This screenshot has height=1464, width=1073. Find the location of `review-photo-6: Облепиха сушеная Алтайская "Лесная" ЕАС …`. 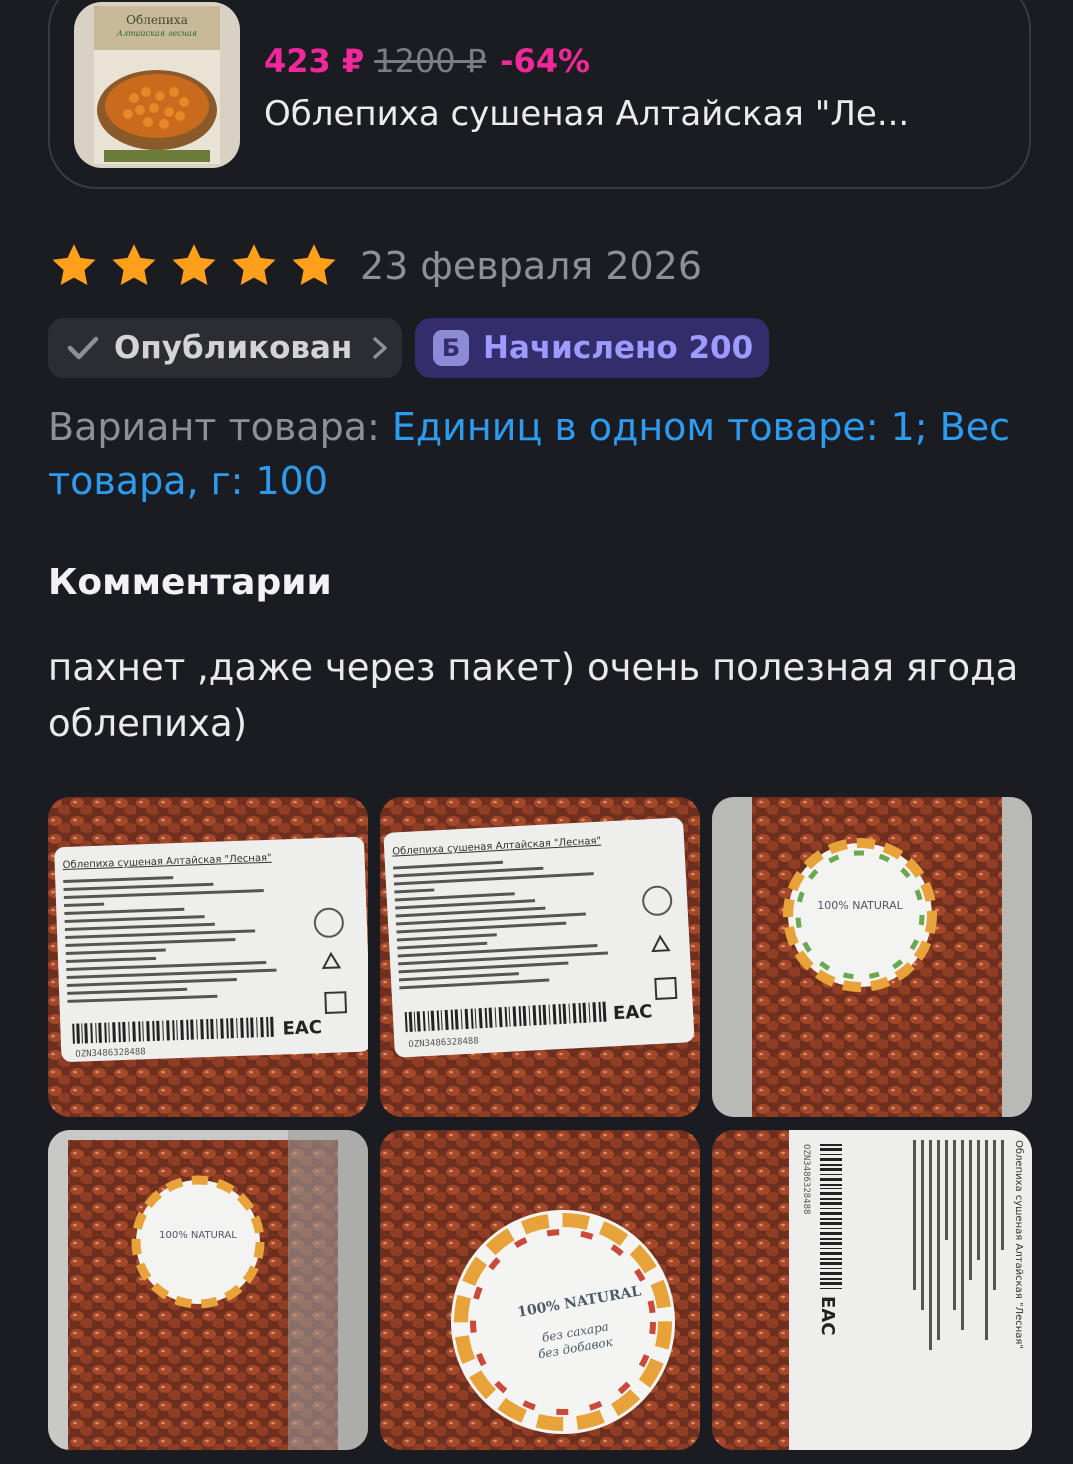

review-photo-6: Облепиха сушеная Алтайская "Лесная" ЕАС … is located at coordinates (872, 1290).